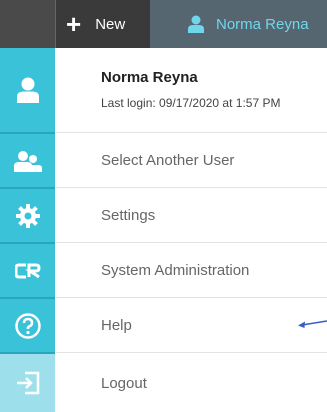  I want to click on menu-item-label: Help, so click(116, 325).